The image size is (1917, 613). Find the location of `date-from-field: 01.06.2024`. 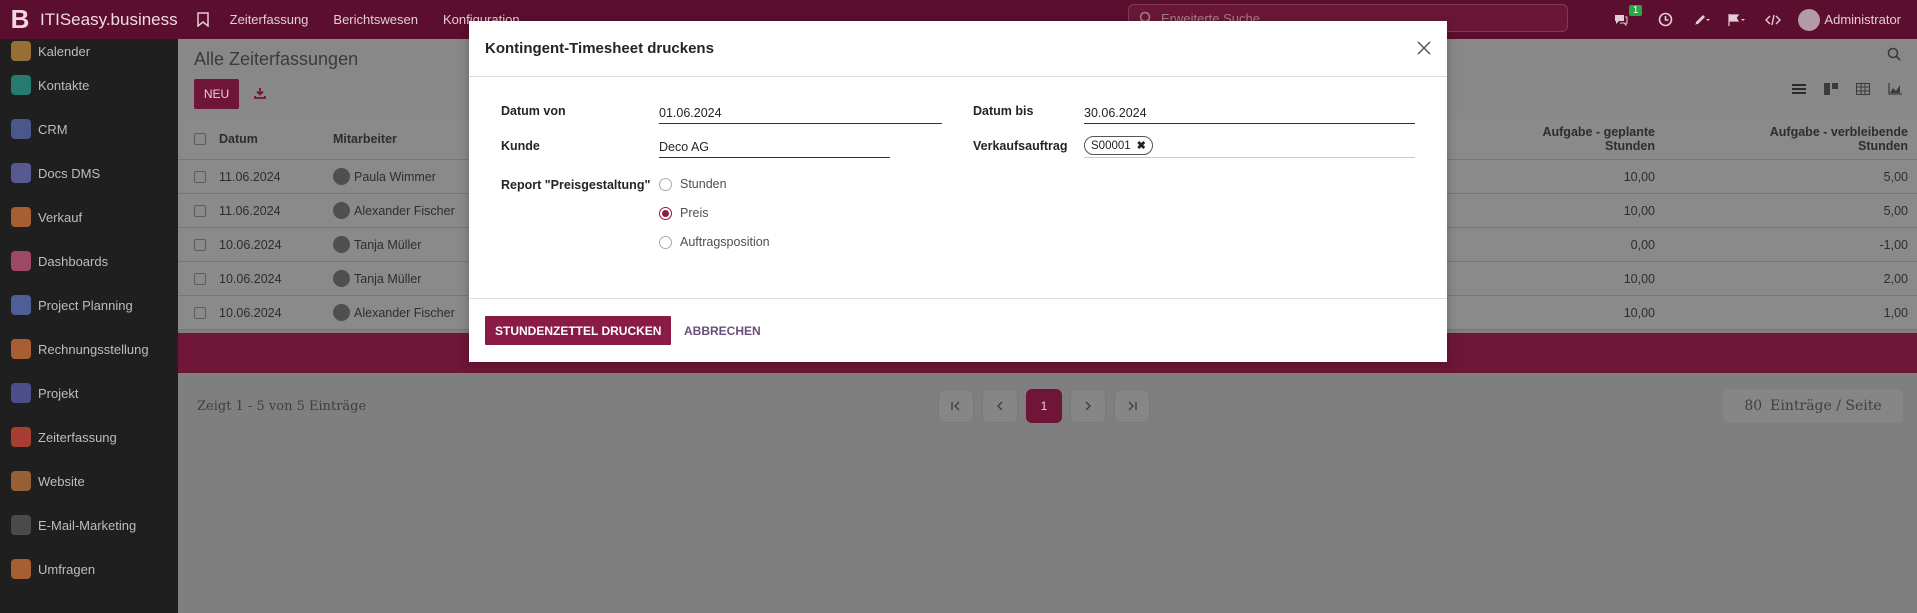

date-from-field: 01.06.2024 is located at coordinates (800, 113).